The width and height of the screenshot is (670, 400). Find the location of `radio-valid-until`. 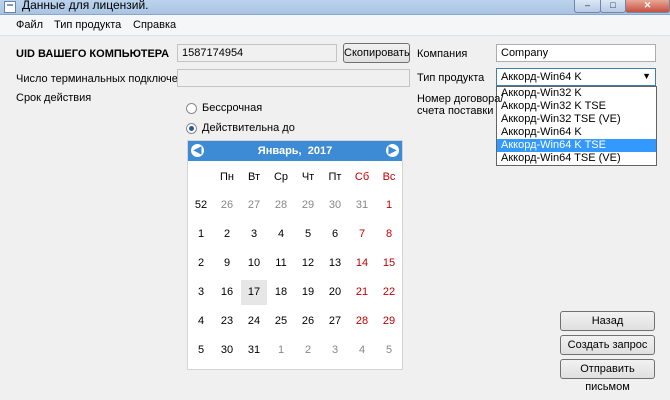

radio-valid-until is located at coordinates (191, 128).